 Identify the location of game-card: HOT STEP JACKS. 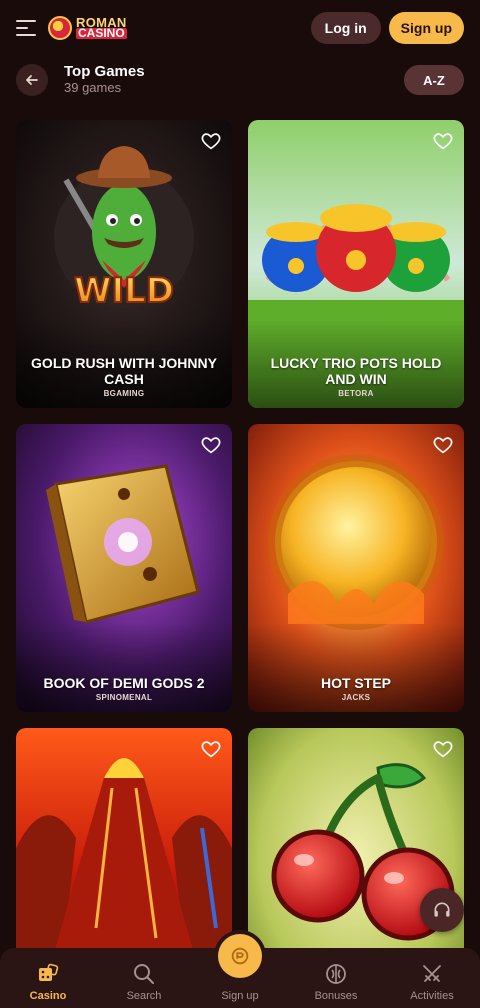
(356, 568).